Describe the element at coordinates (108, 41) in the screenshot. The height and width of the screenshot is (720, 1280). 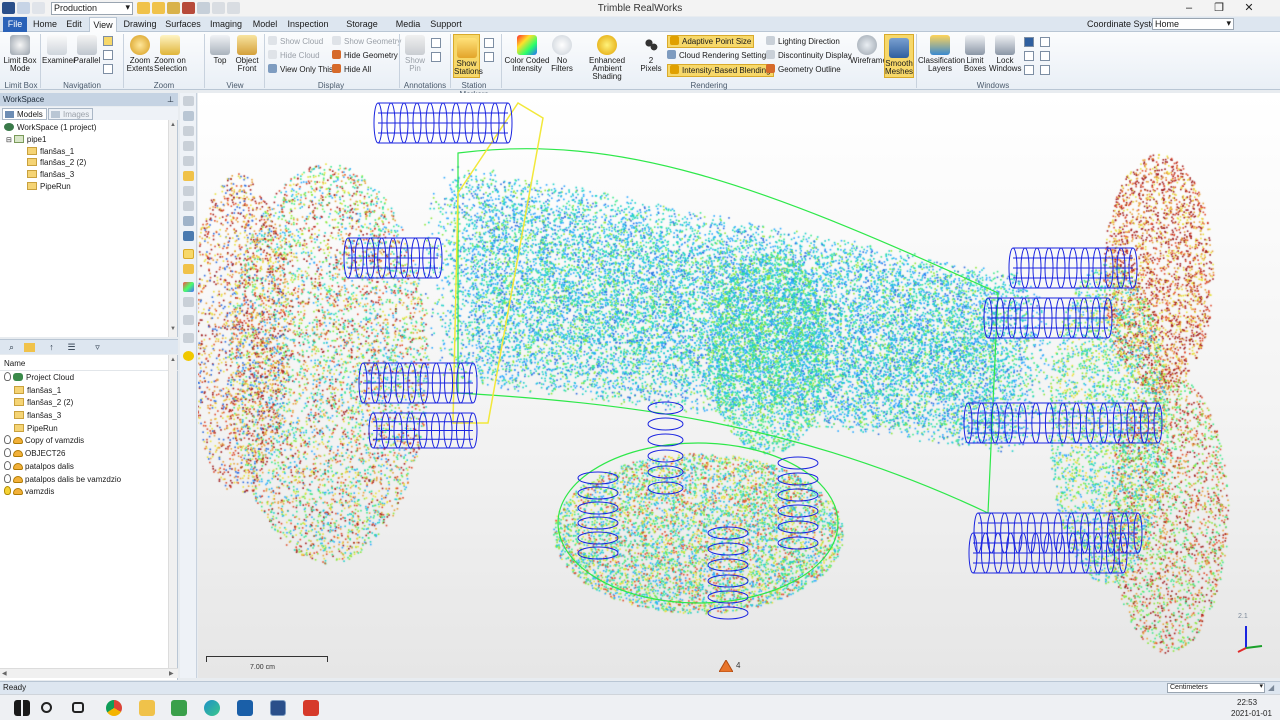
I see `nav-option-a` at that location.